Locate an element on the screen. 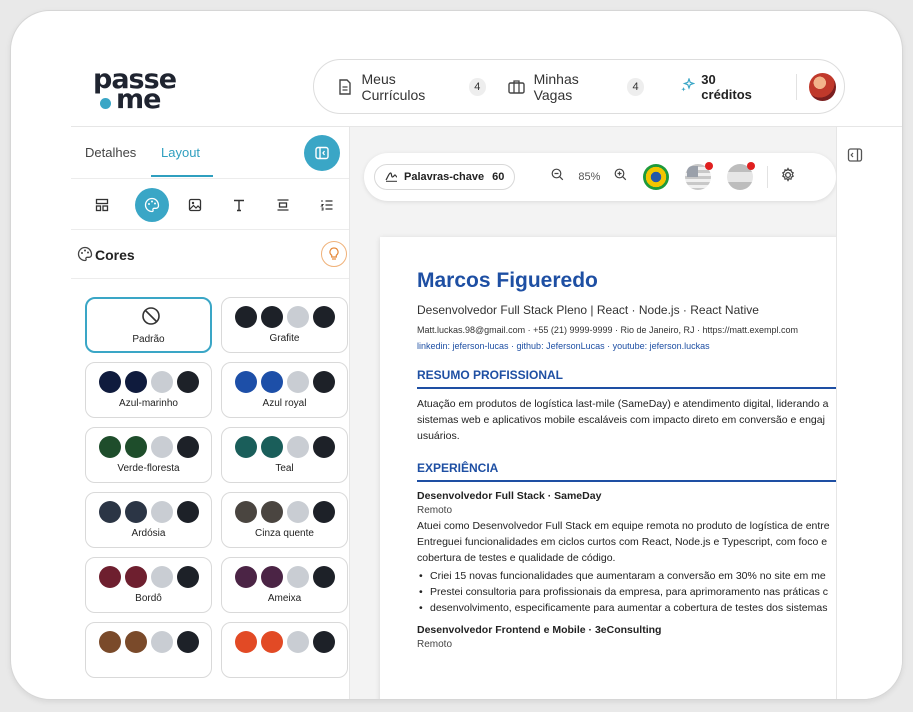 Image resolution: width=913 pixels, height=712 pixels. keywords-label: Palavras-chave is located at coordinates (444, 177).